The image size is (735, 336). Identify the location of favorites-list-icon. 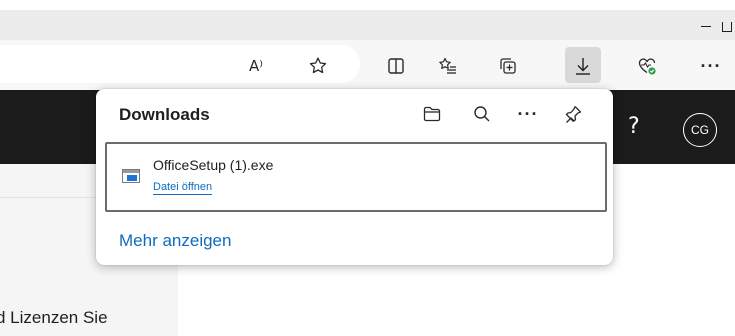
(448, 66).